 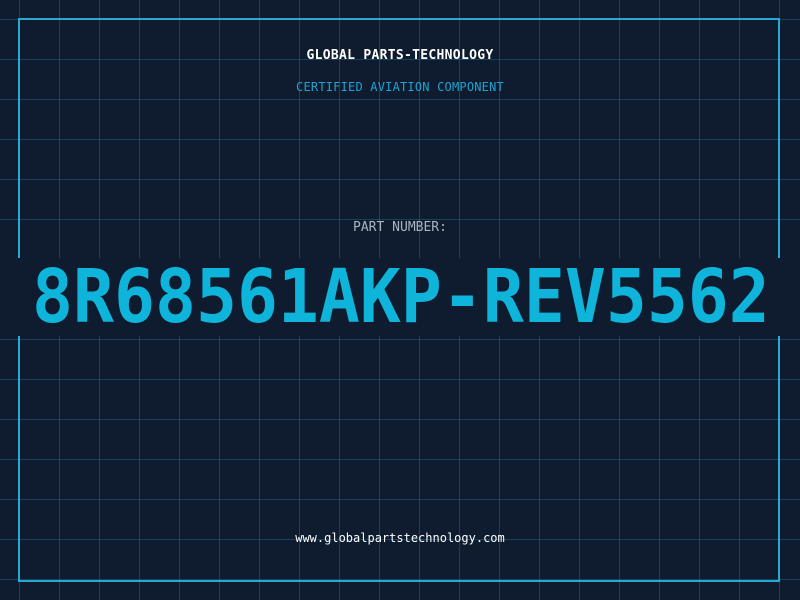 I want to click on company-name: GLOBAL PARTS-TECHNOLOGY, so click(x=400, y=55).